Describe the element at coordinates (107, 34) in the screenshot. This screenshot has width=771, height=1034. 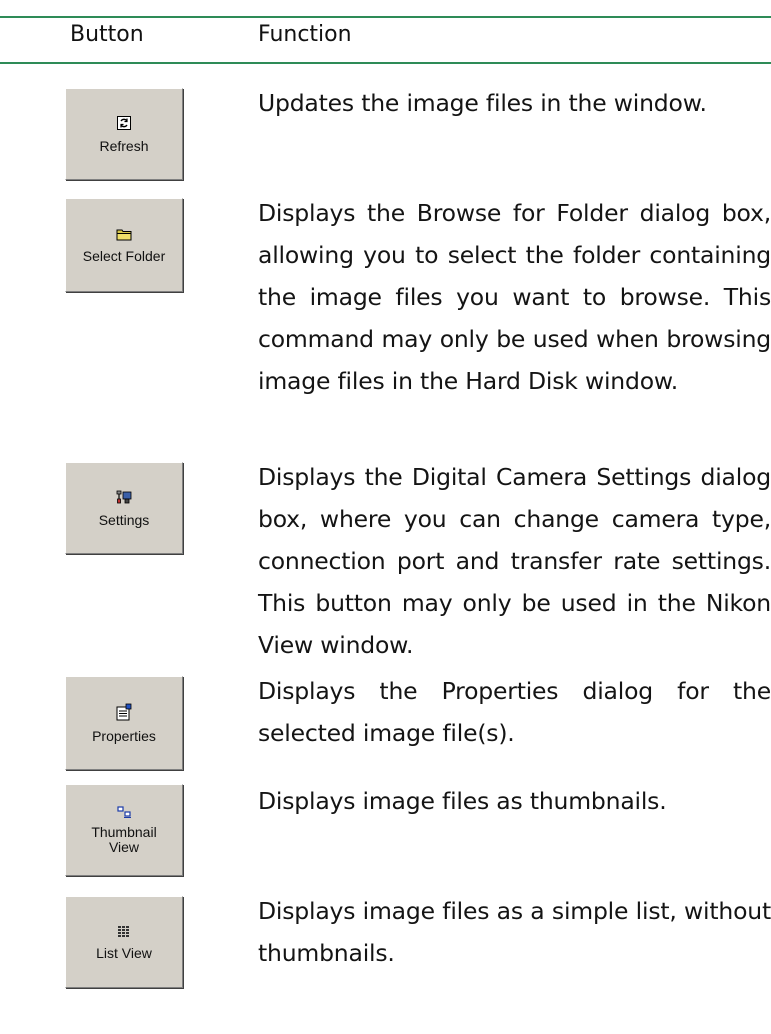
I see `column-header-button: Button` at that location.